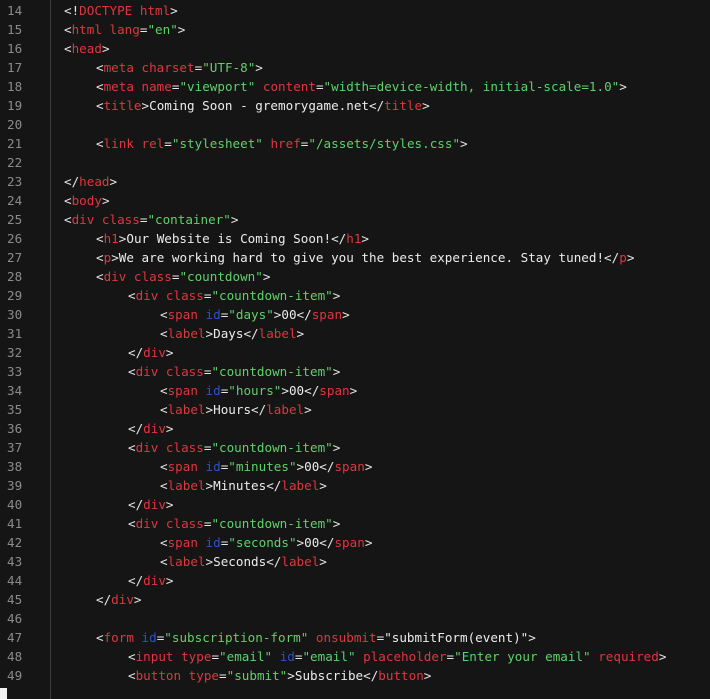 The width and height of the screenshot is (710, 699). I want to click on code-token: required, so click(624, 656).